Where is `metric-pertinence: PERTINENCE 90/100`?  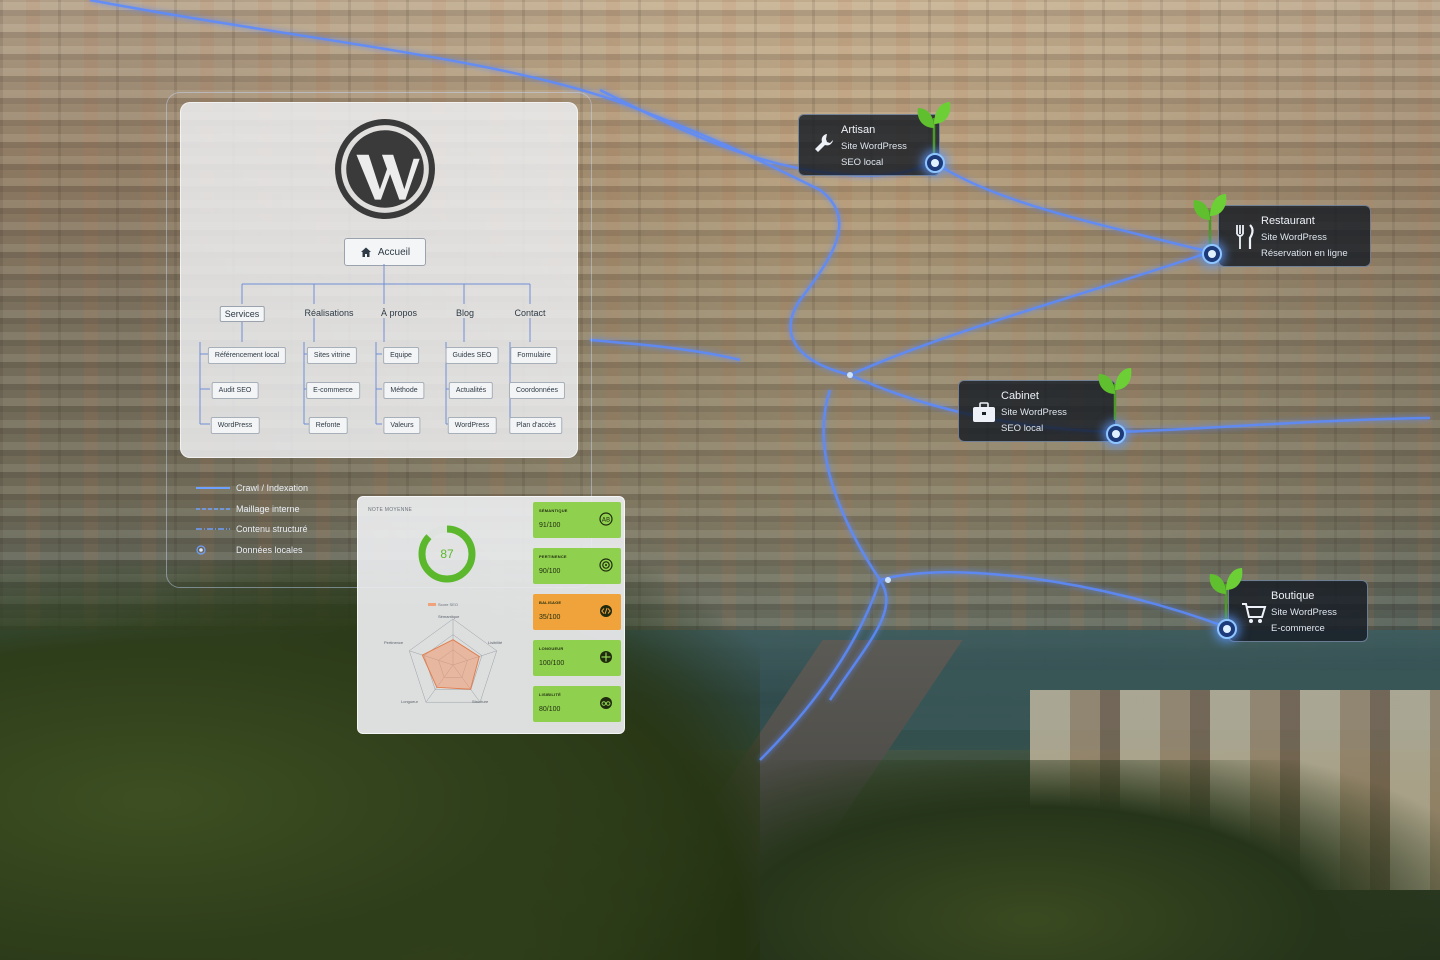
metric-pertinence: PERTINENCE 90/100 is located at coordinates (577, 566).